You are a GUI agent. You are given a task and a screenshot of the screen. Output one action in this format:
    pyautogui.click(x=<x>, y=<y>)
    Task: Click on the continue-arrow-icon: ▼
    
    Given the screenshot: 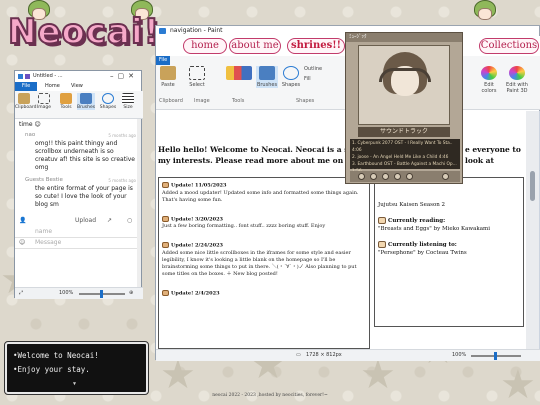 What is the action you would take?
    pyautogui.click(x=74, y=384)
    